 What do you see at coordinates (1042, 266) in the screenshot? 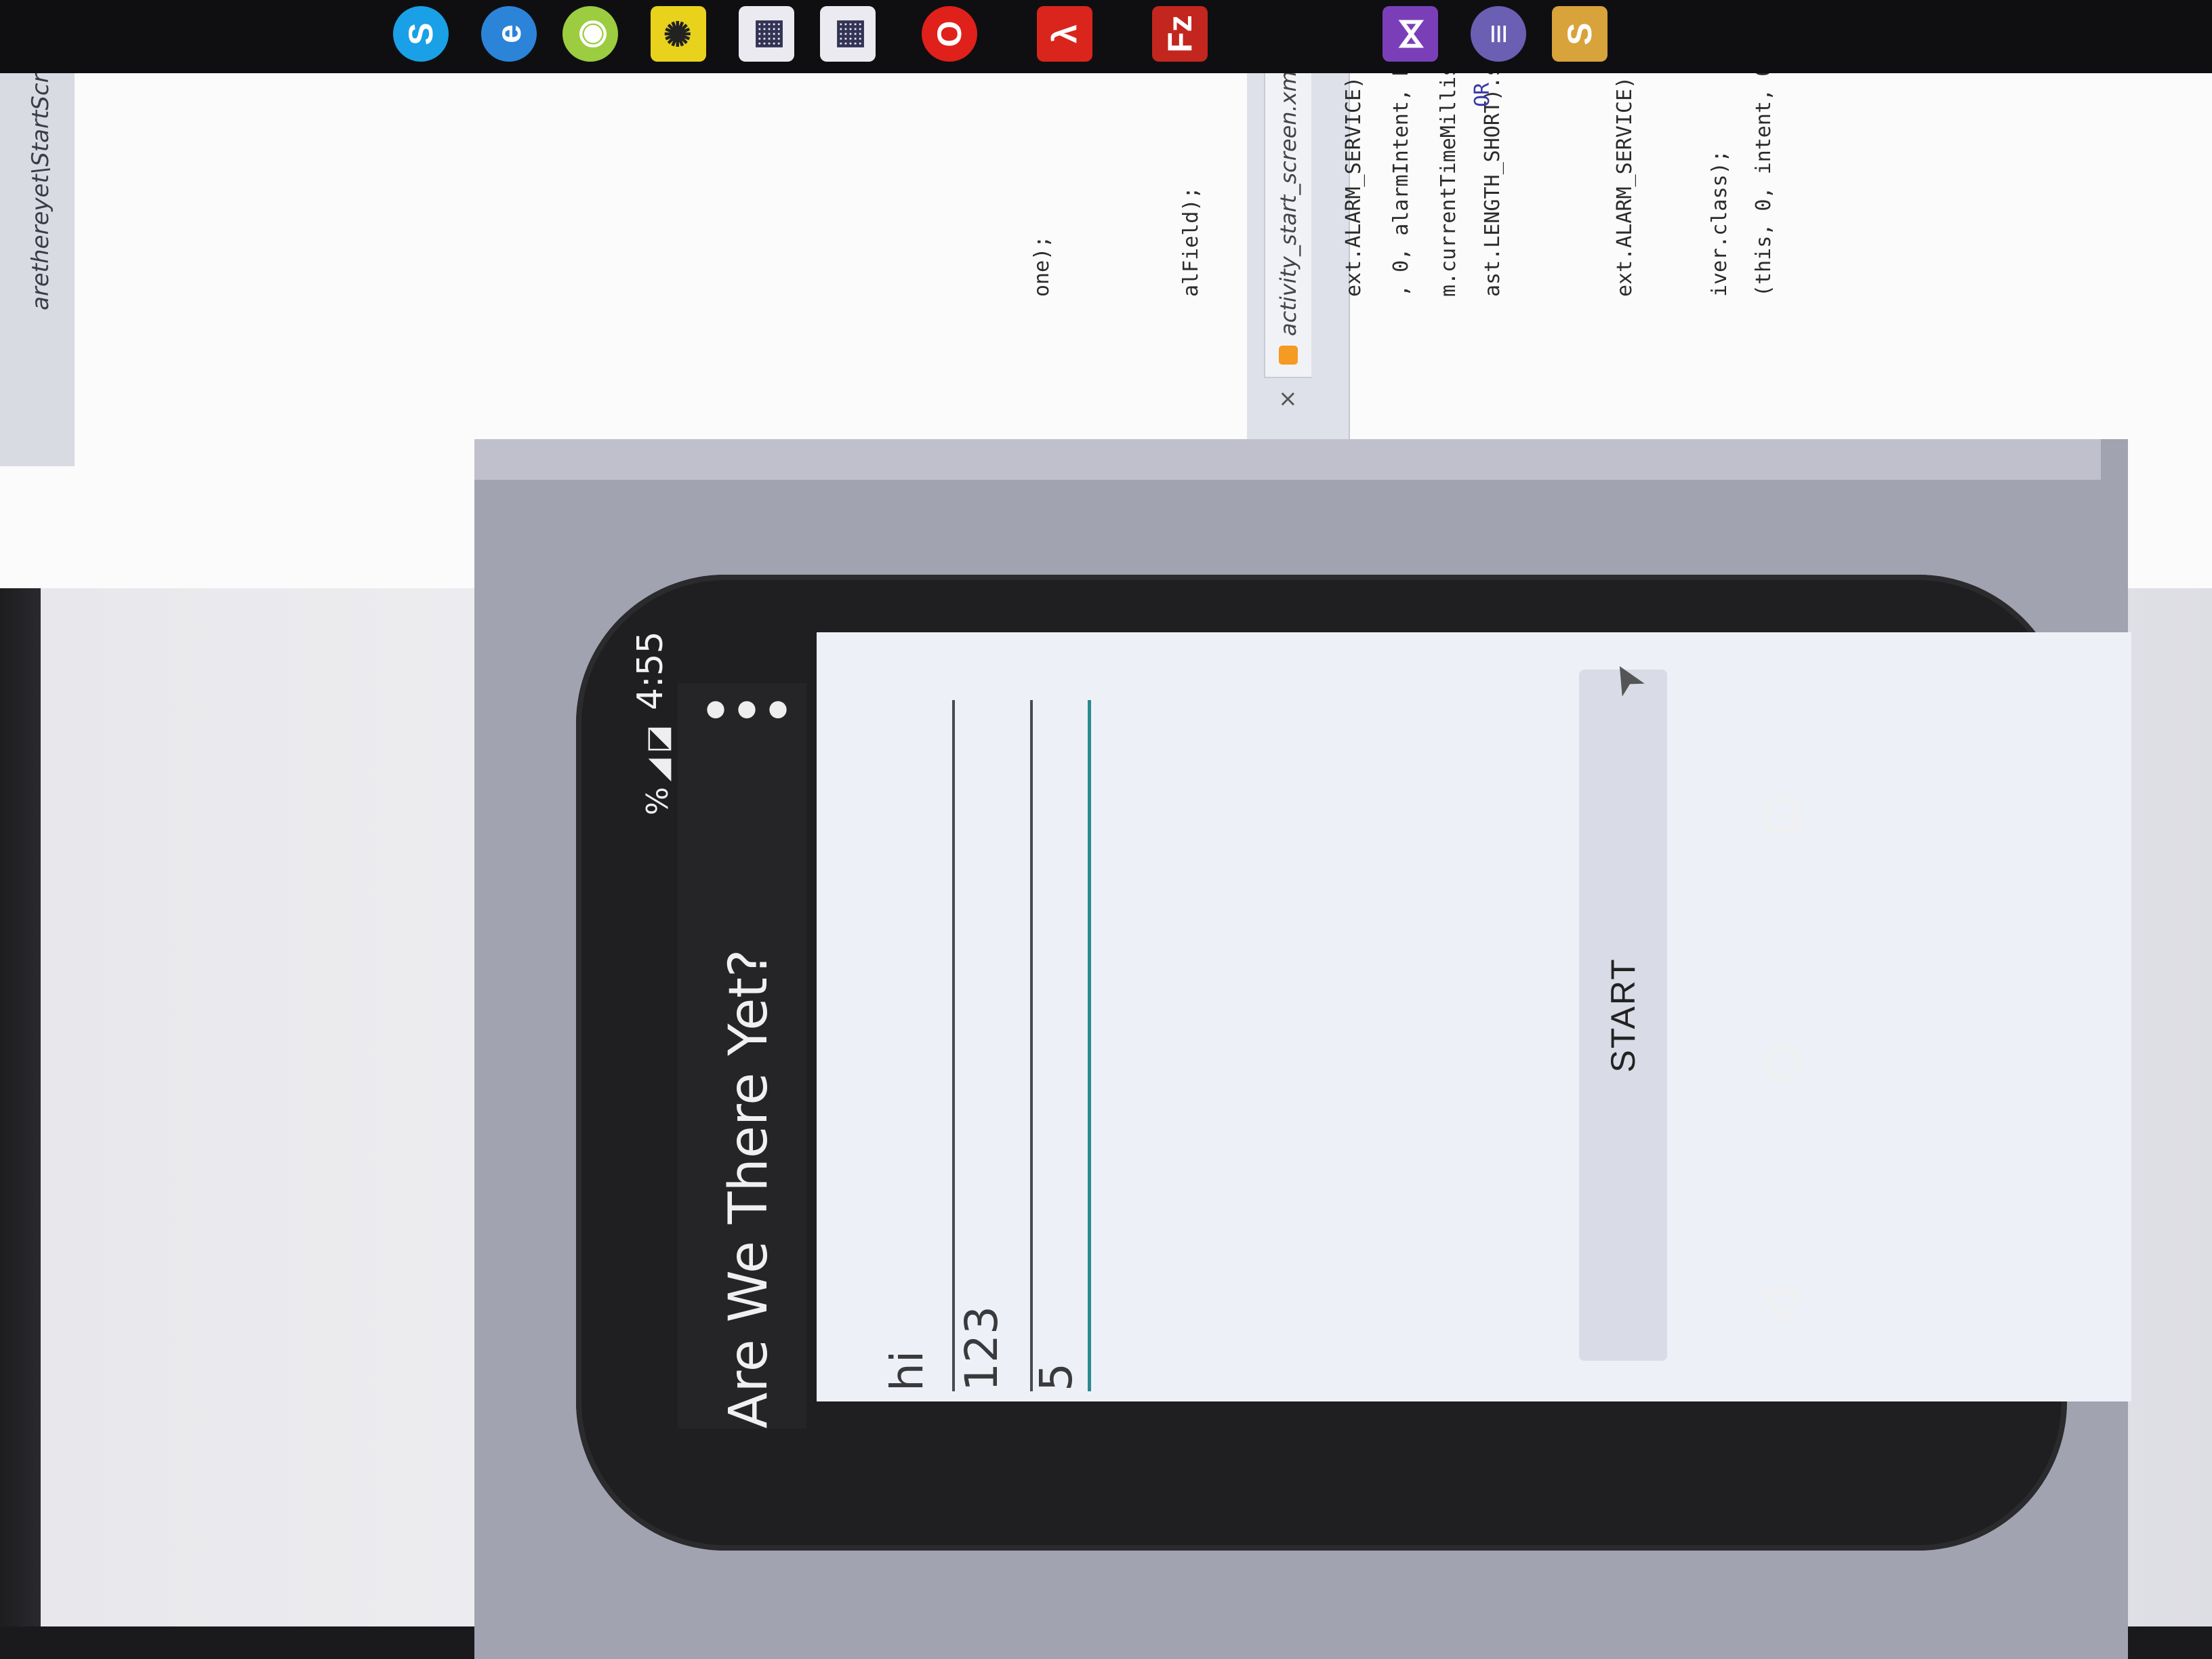
I see `code-line: one);` at bounding box center [1042, 266].